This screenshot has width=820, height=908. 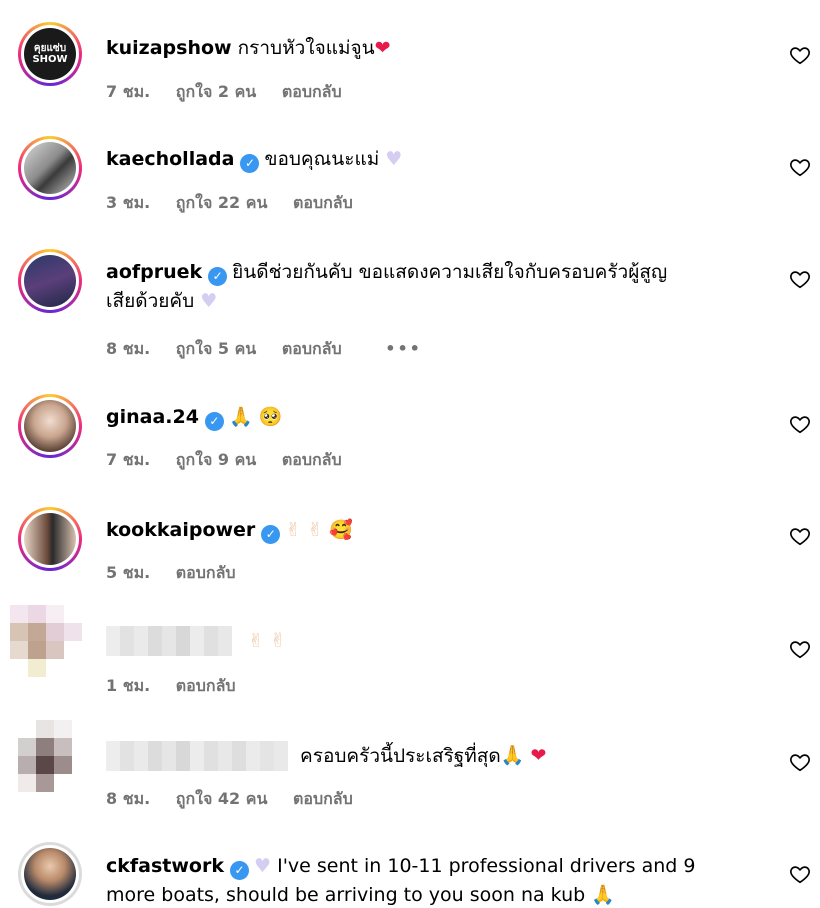 What do you see at coordinates (222, 202) in the screenshot?
I see `likes-count: ถูกใจ 22 คน` at bounding box center [222, 202].